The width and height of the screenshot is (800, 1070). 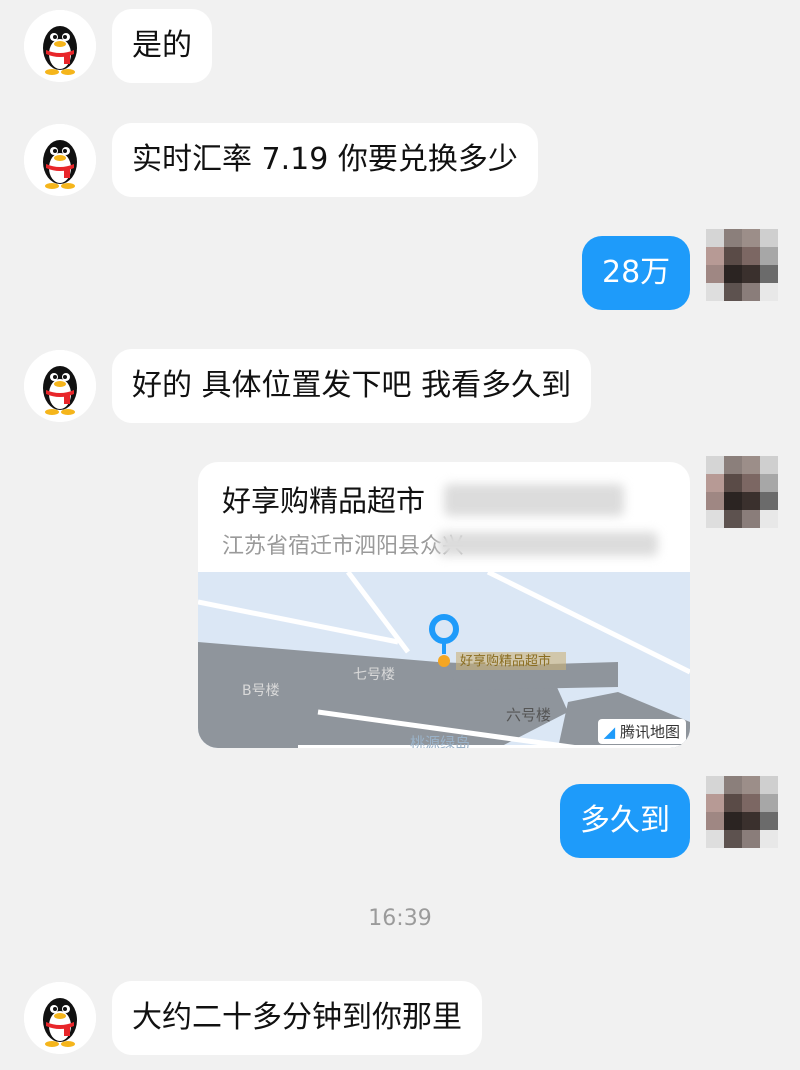 I want to click on map-building-label: 七号楼, so click(x=374, y=675).